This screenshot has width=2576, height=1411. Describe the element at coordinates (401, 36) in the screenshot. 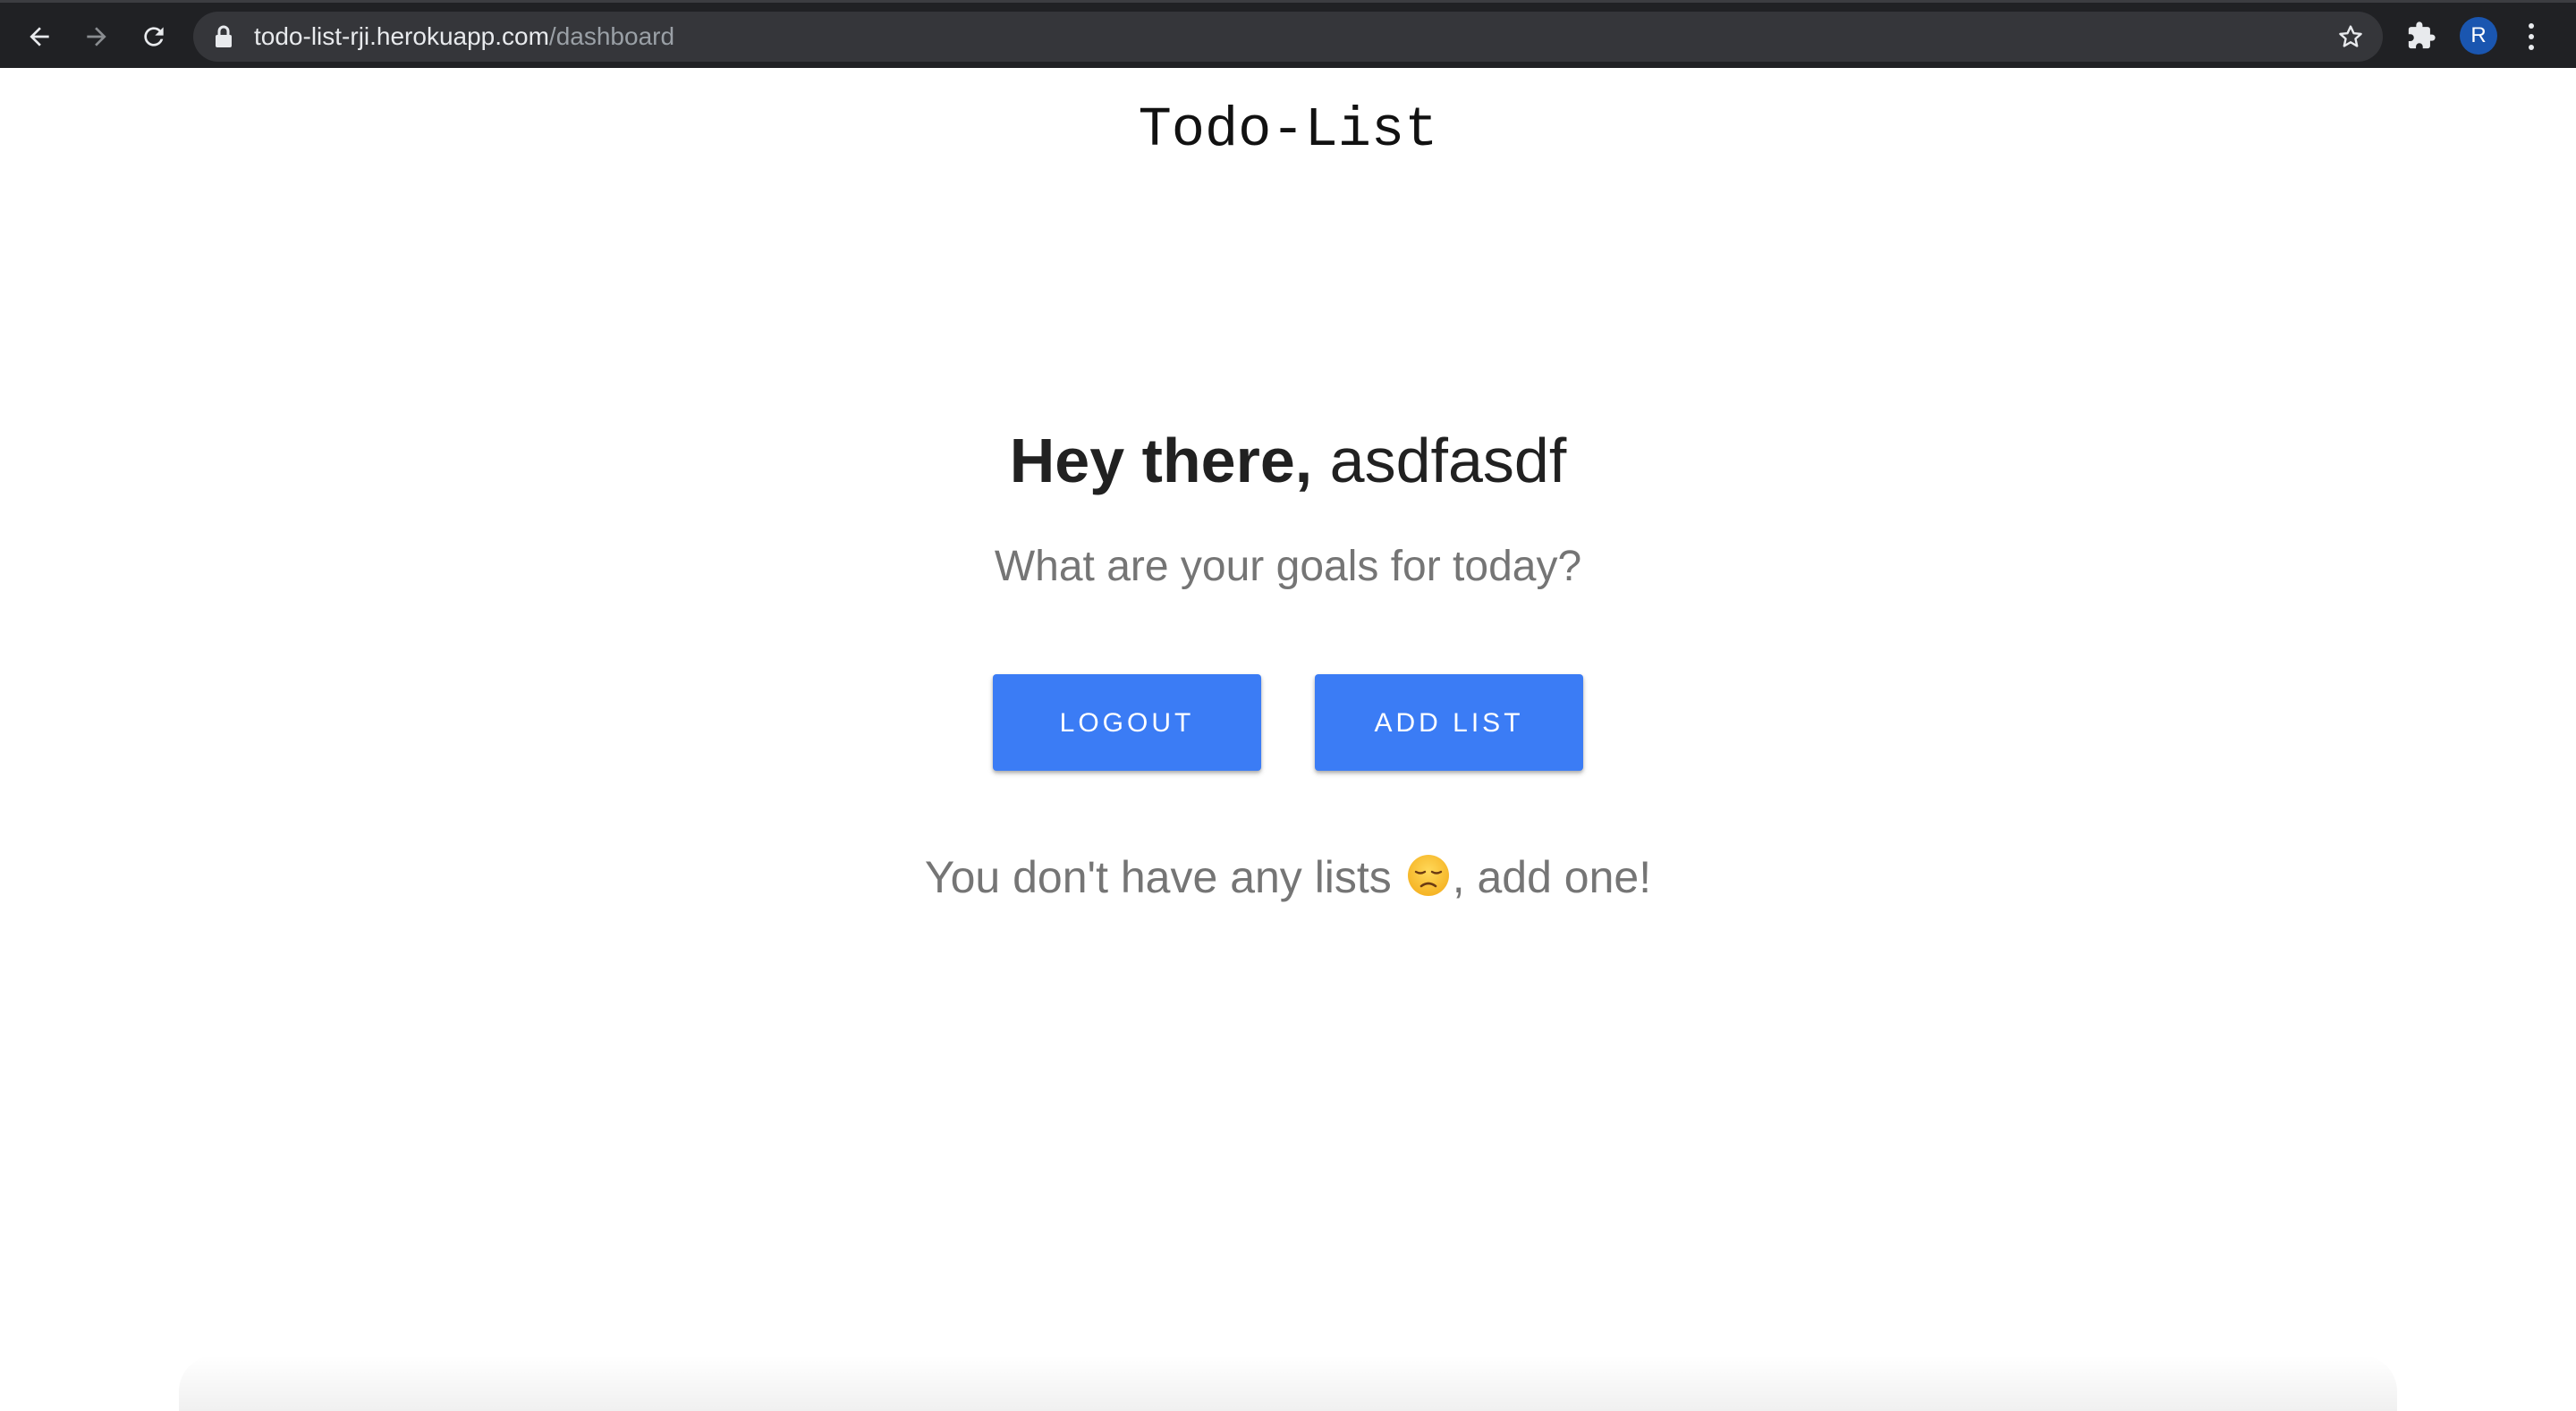

I see `url-host: todo-list-rji.herokuapp.com` at that location.